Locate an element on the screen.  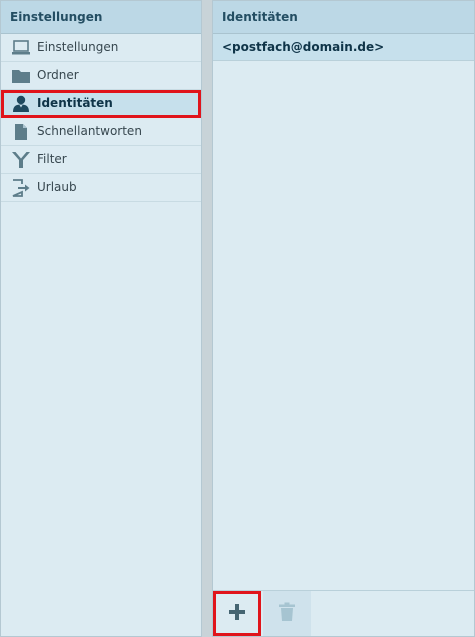
filter-icon is located at coordinates (21, 160).